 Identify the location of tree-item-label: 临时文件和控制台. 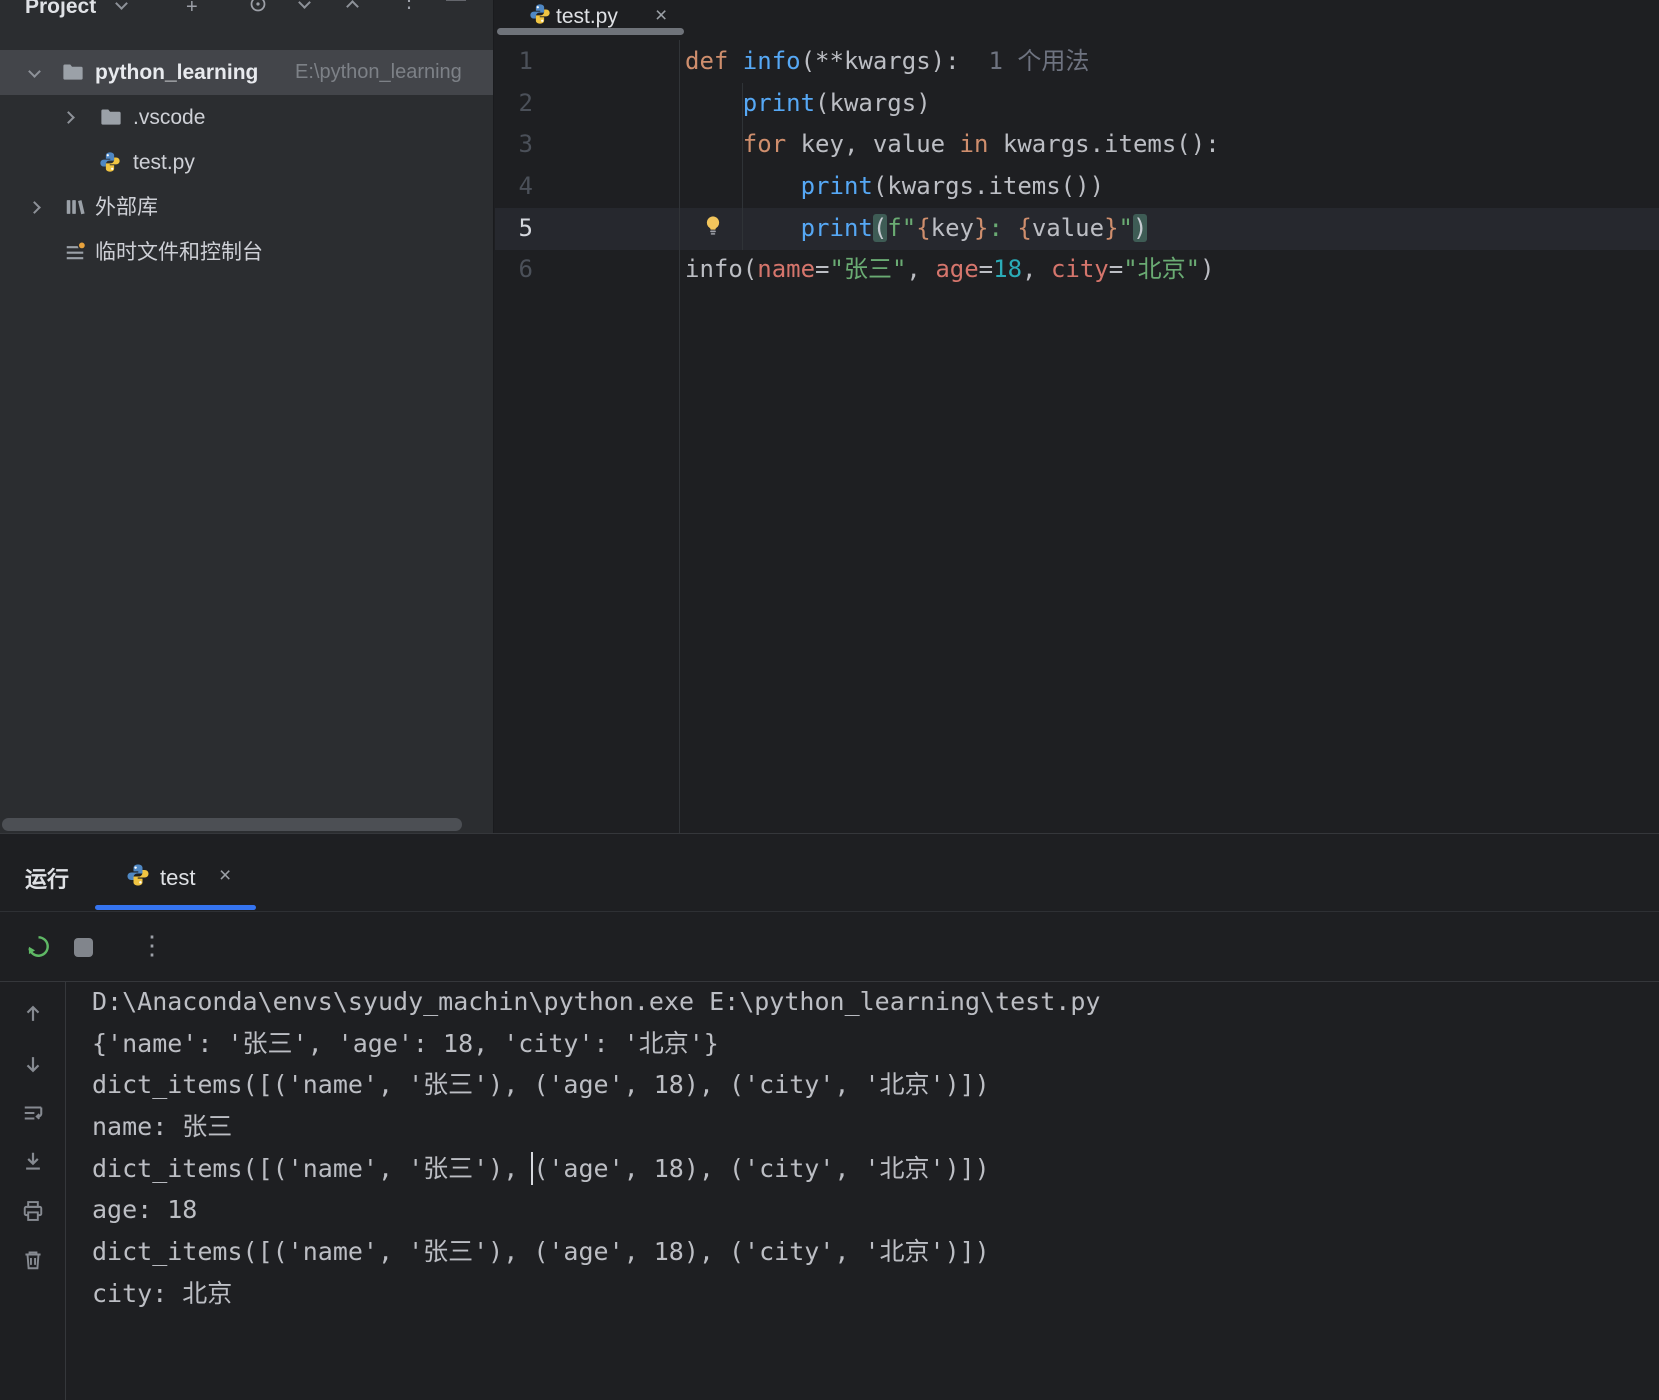
(179, 252).